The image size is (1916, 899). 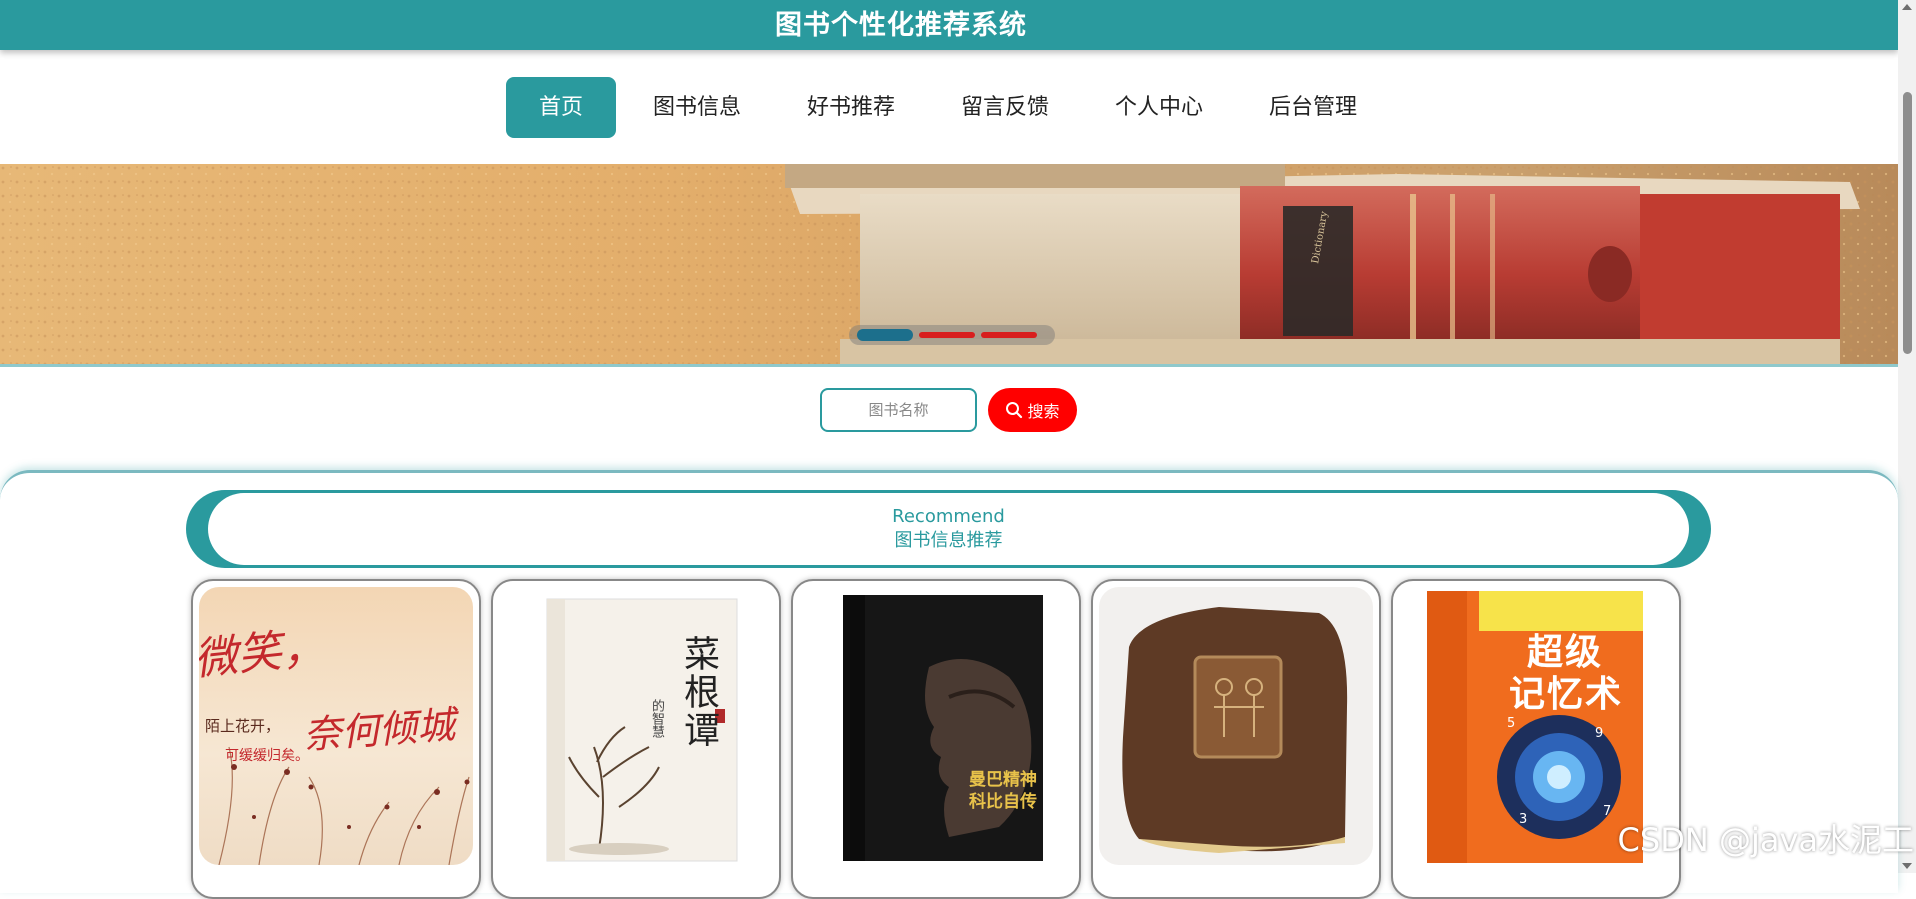 What do you see at coordinates (636, 726) in the screenshot?
I see `book-cover-image: 菜根谭 的智慧` at bounding box center [636, 726].